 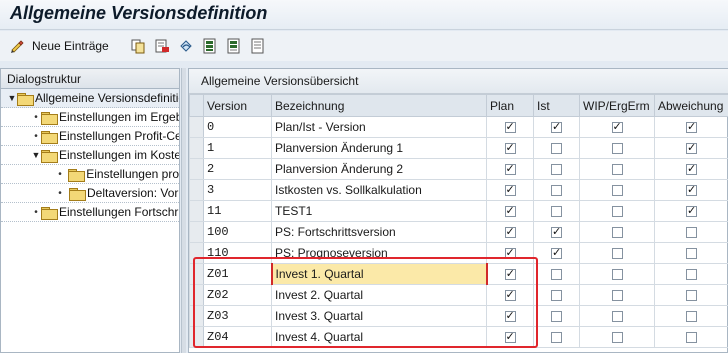 I want to click on select-all-rows-button, so click(x=196, y=105).